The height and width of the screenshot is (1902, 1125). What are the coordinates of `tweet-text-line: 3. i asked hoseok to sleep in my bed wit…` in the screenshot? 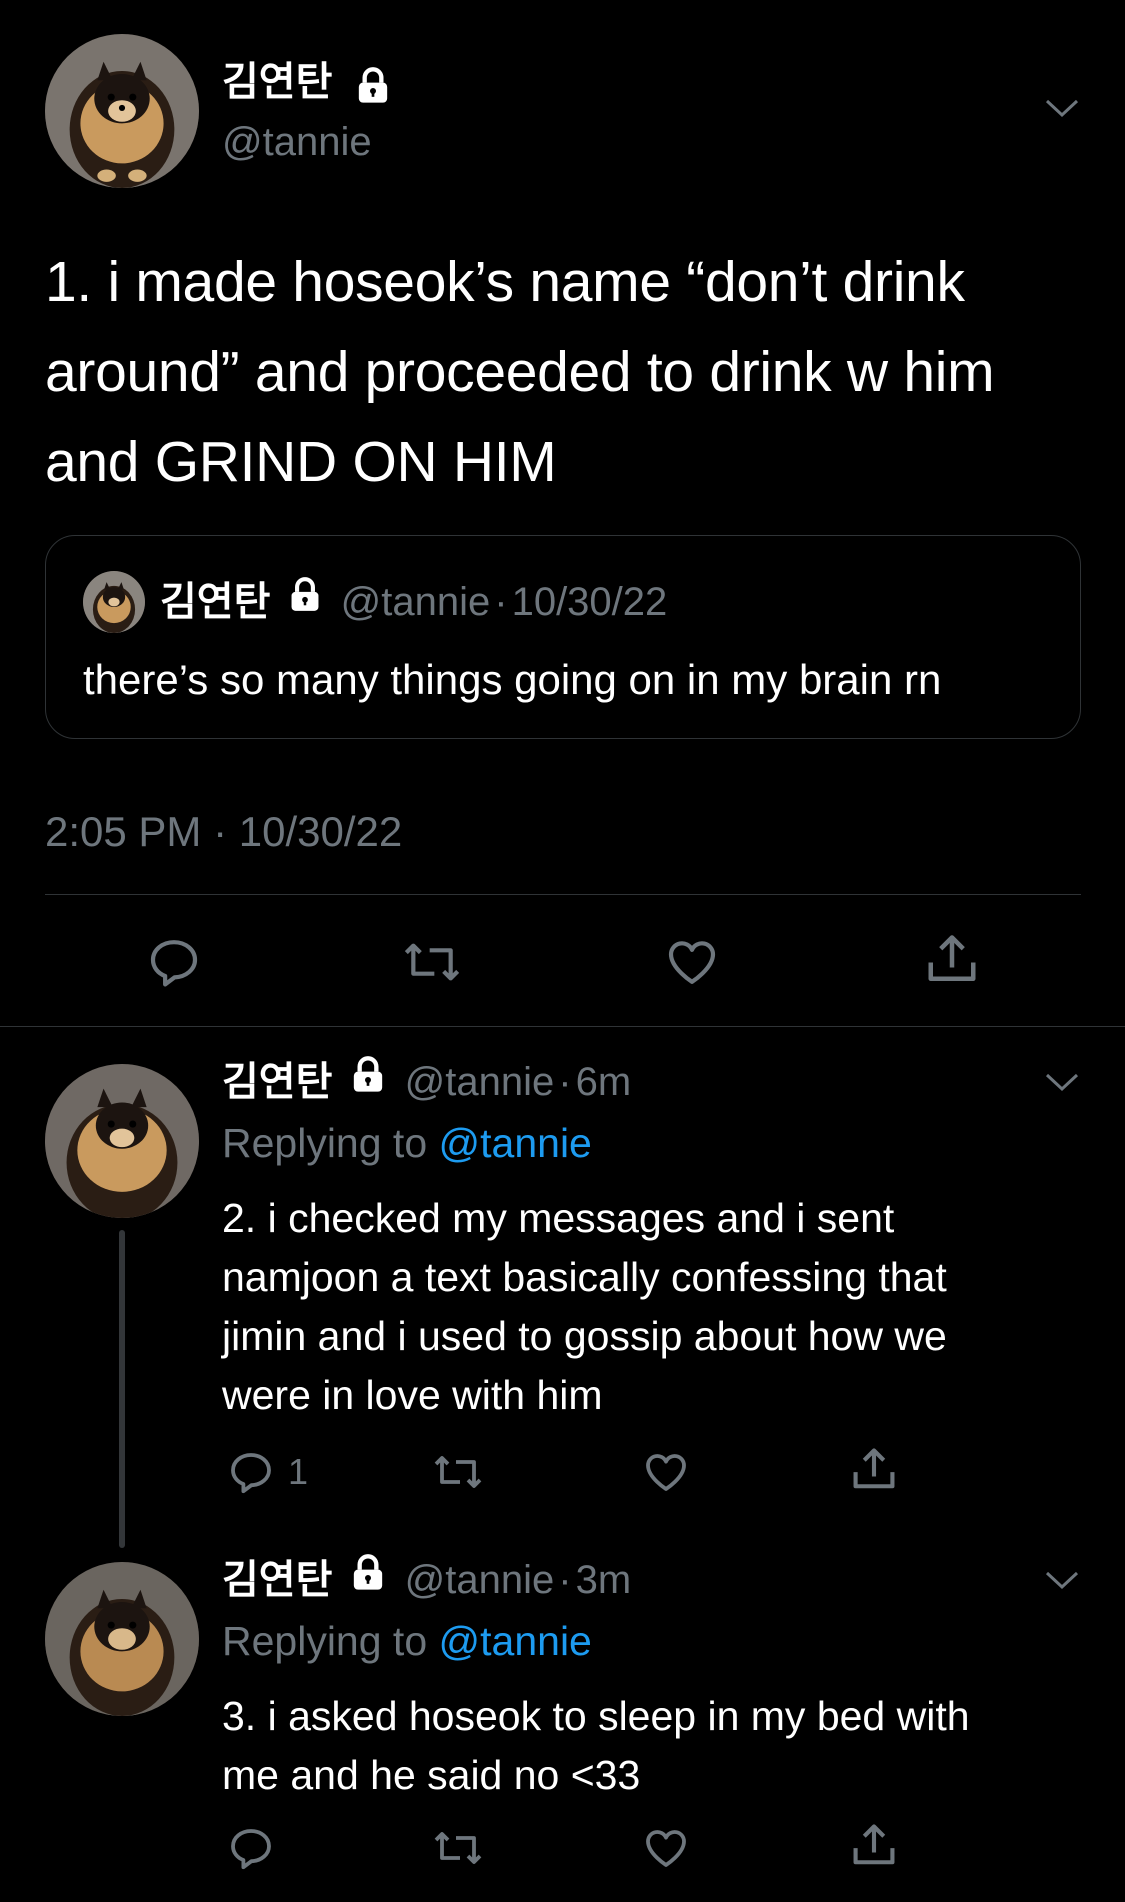 It's located at (596, 1716).